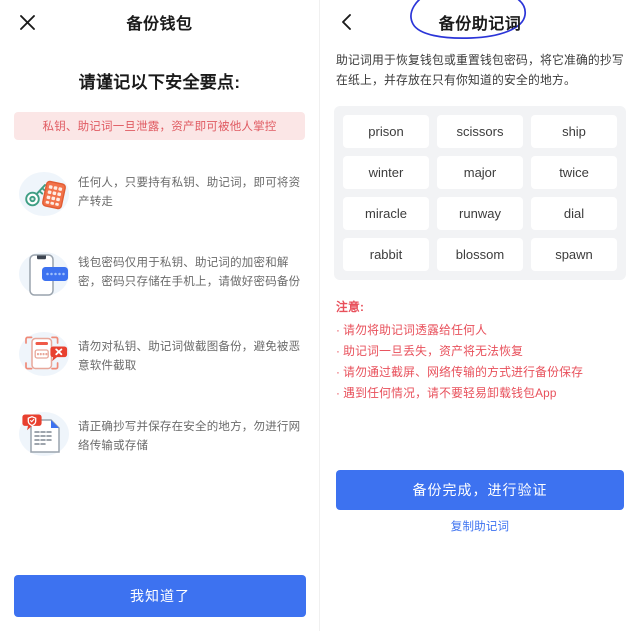 The image size is (640, 631). What do you see at coordinates (386, 255) in the screenshot?
I see `mnemonic-word: rabbit` at bounding box center [386, 255].